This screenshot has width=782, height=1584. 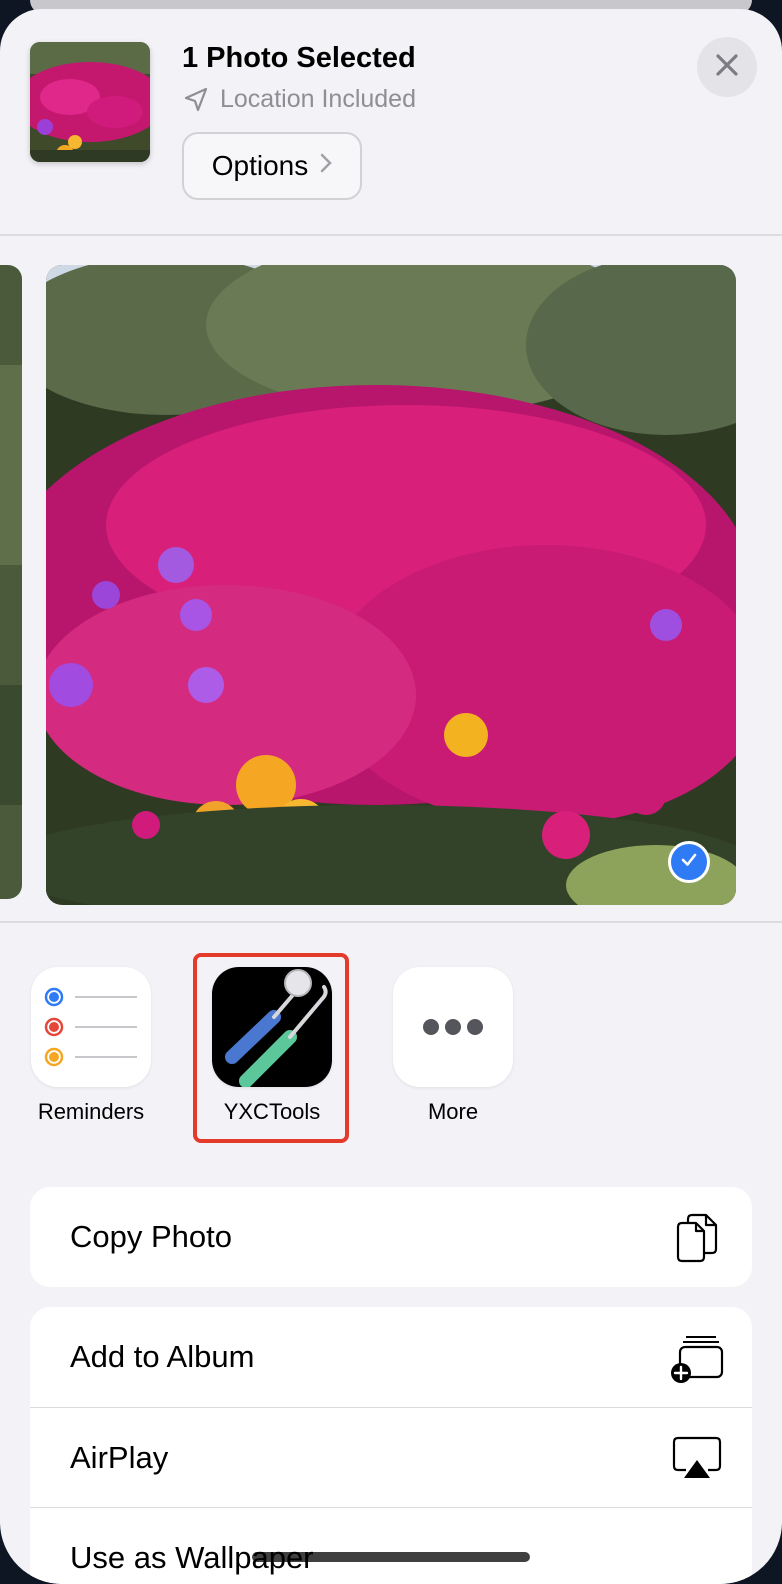 I want to click on app-label-more: More, so click(x=453, y=1111).